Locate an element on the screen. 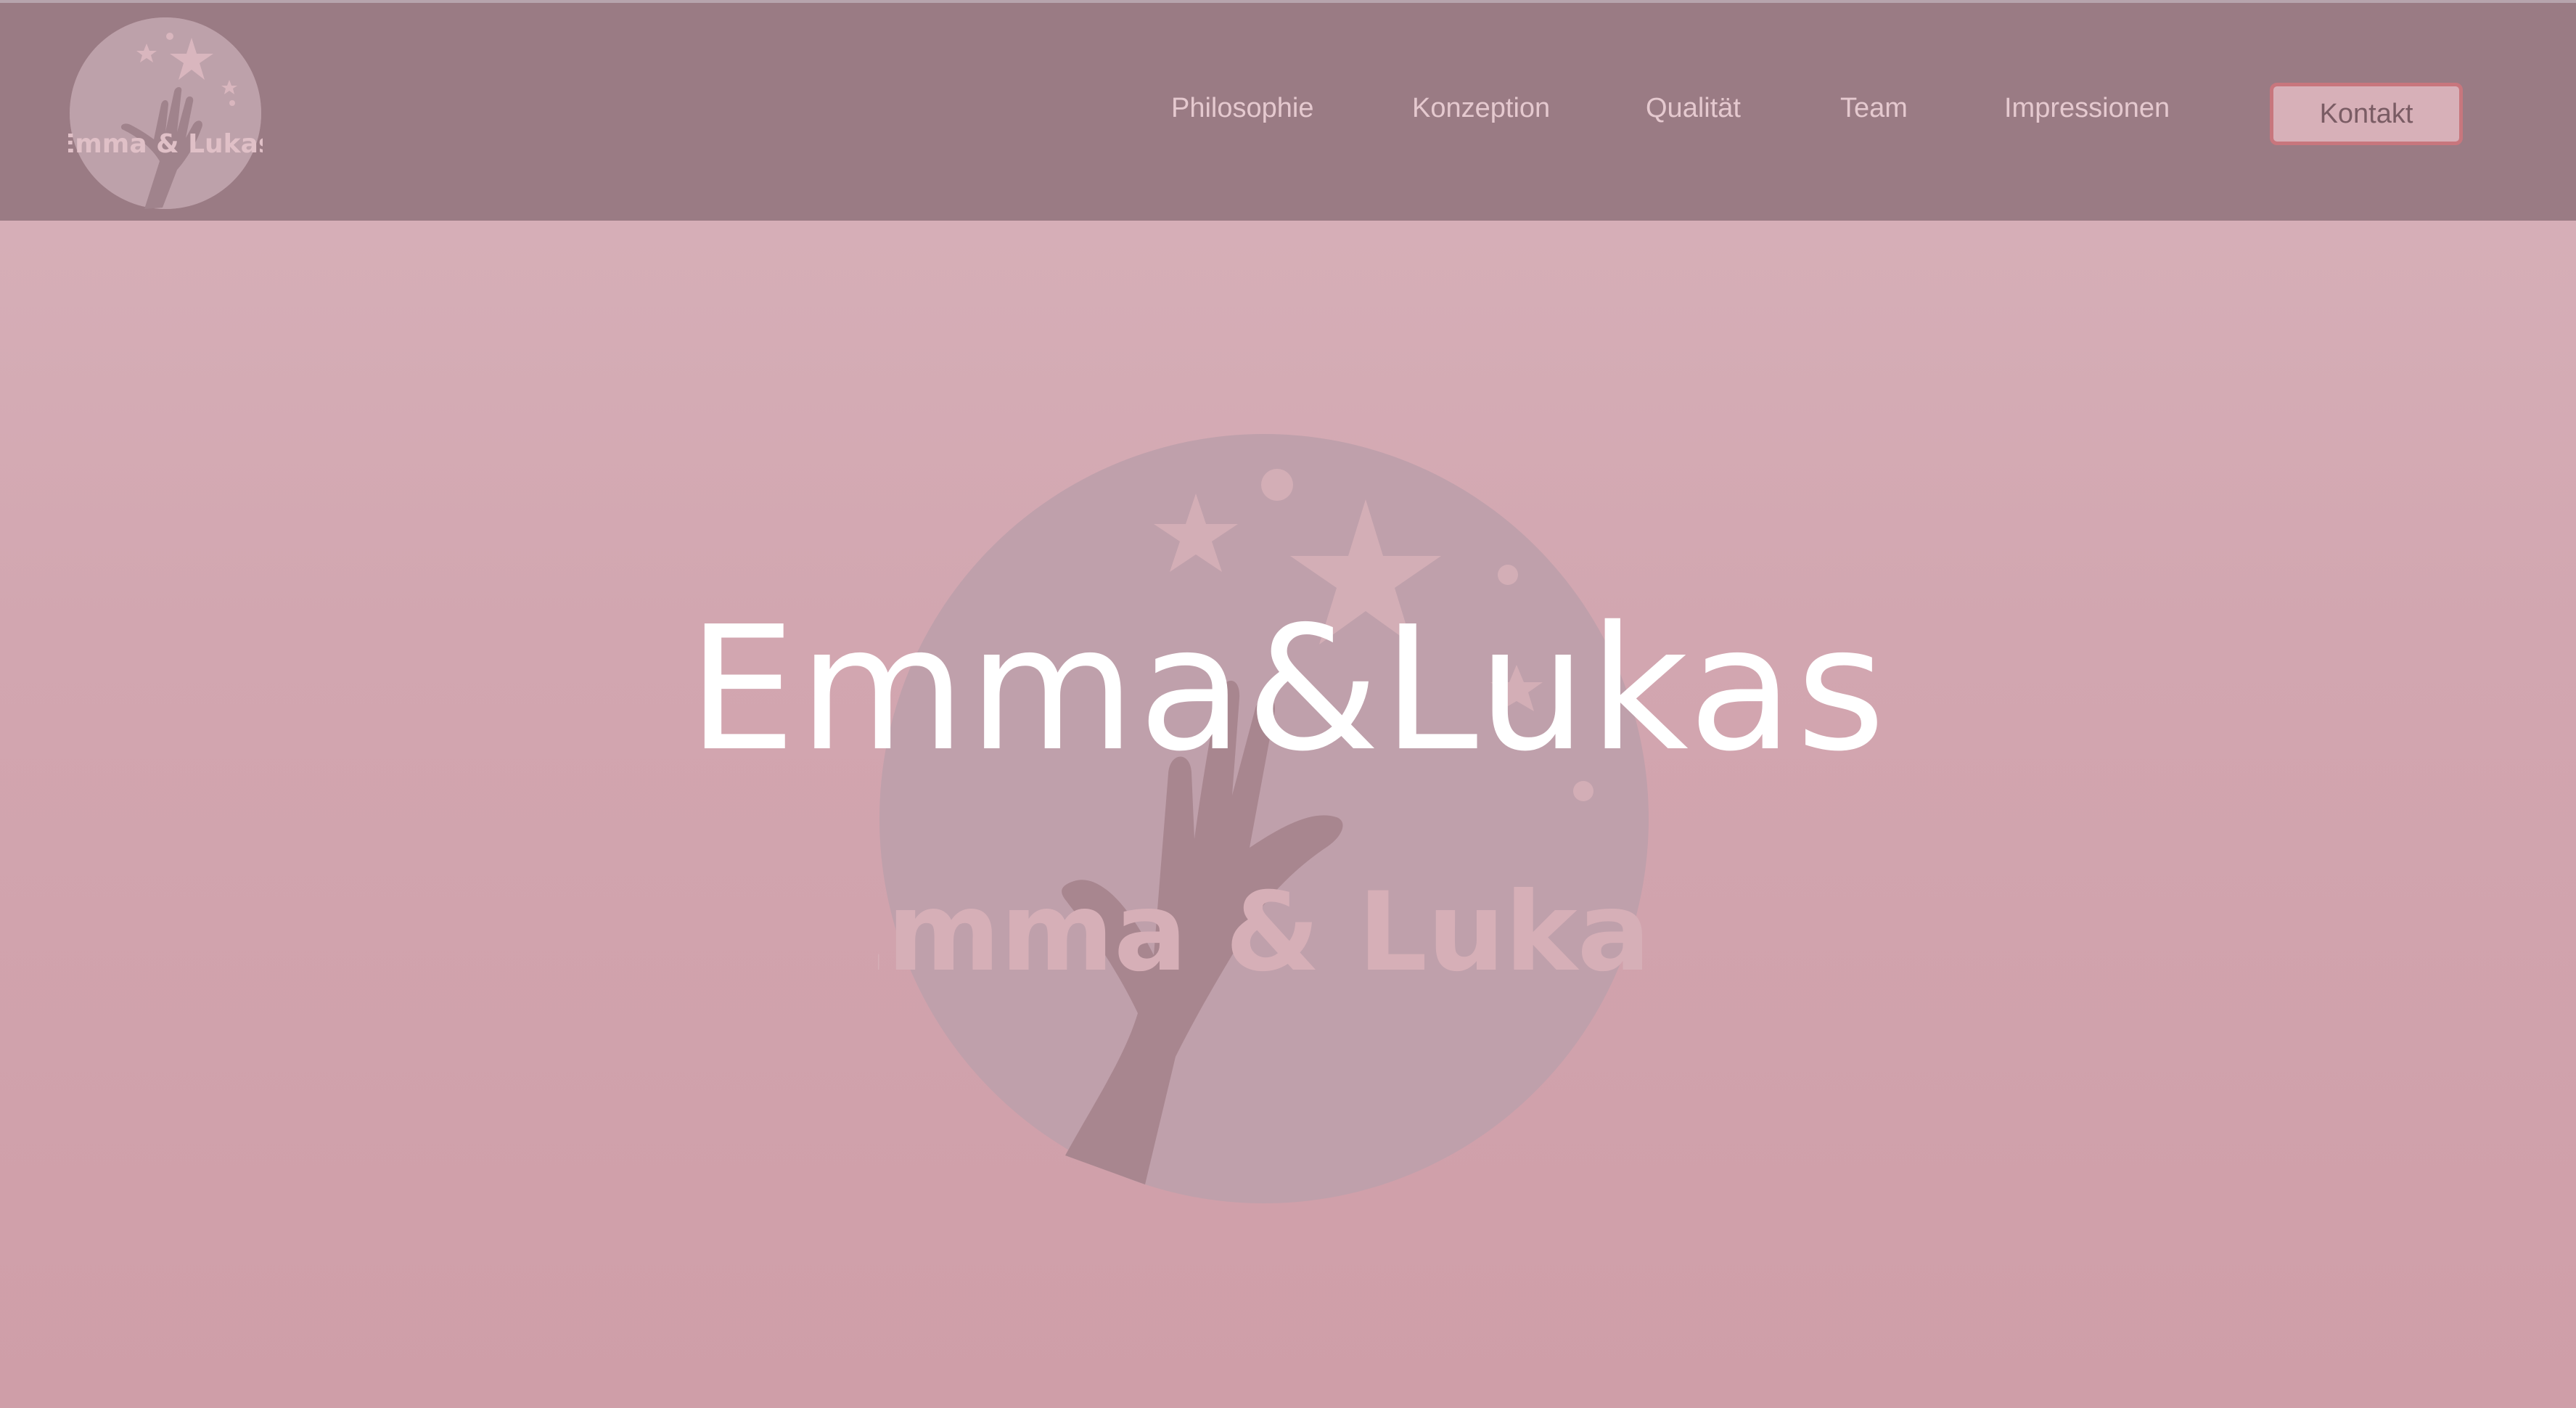  nav-impressionen: Impressionen is located at coordinates (2087, 109).